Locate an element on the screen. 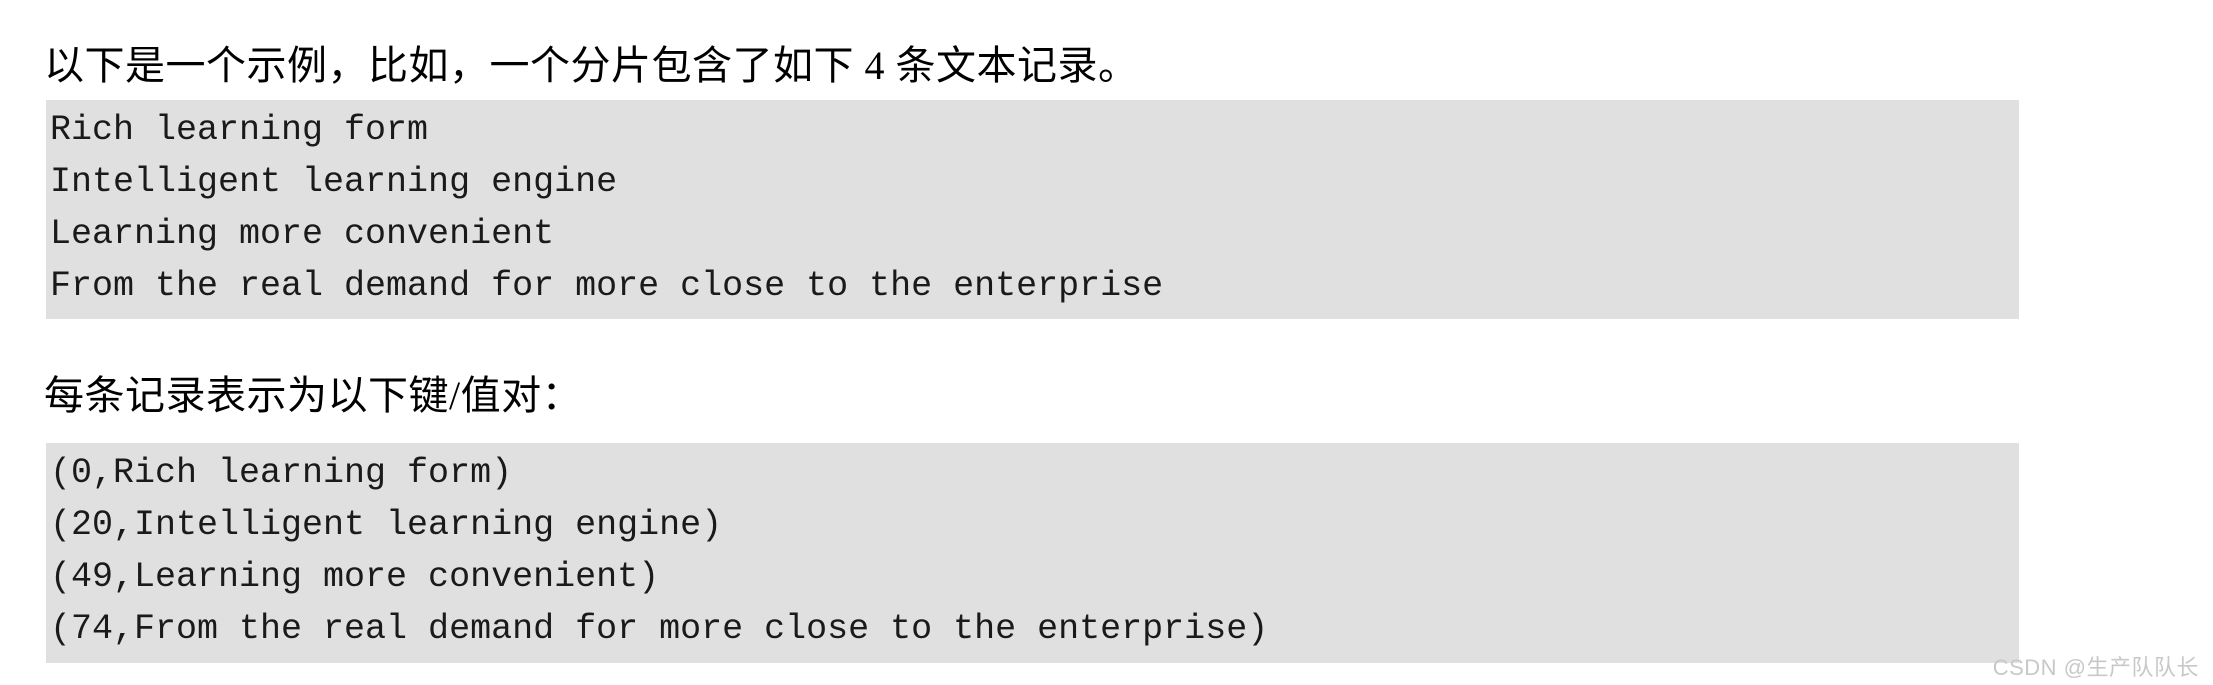 The width and height of the screenshot is (2213, 685). code-line: Rich learning form is located at coordinates (239, 130).